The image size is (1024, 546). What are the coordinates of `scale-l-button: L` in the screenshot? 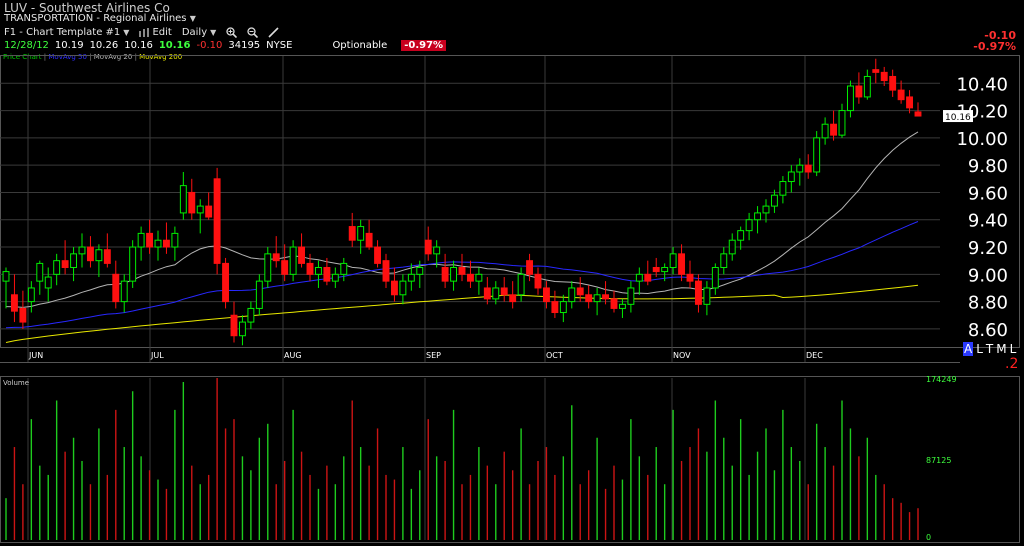 It's located at (1013, 349).